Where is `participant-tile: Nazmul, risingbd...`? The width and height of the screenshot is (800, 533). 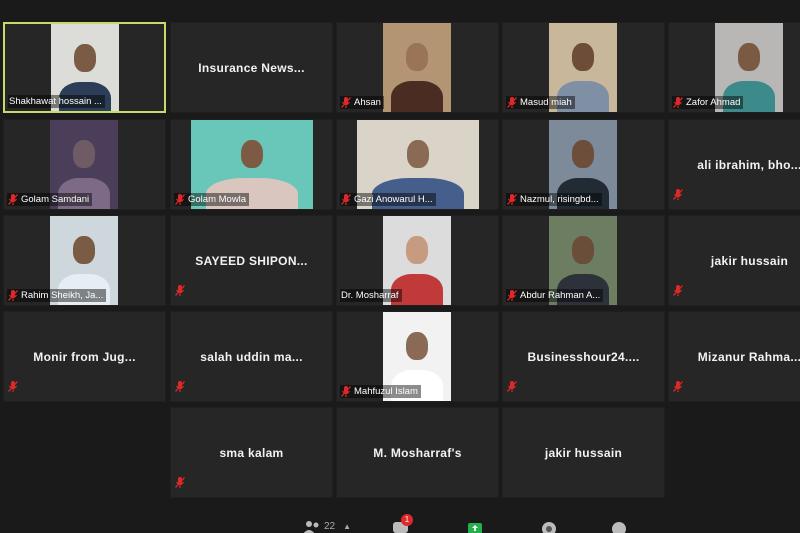
participant-tile: Nazmul, risingbd... is located at coordinates (583, 164).